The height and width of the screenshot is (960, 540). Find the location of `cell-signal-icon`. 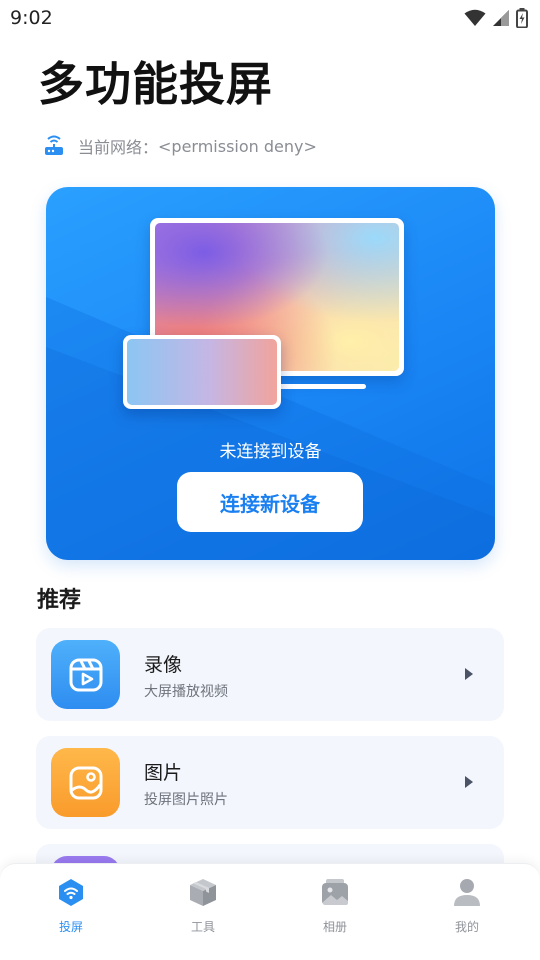

cell-signal-icon is located at coordinates (501, 18).